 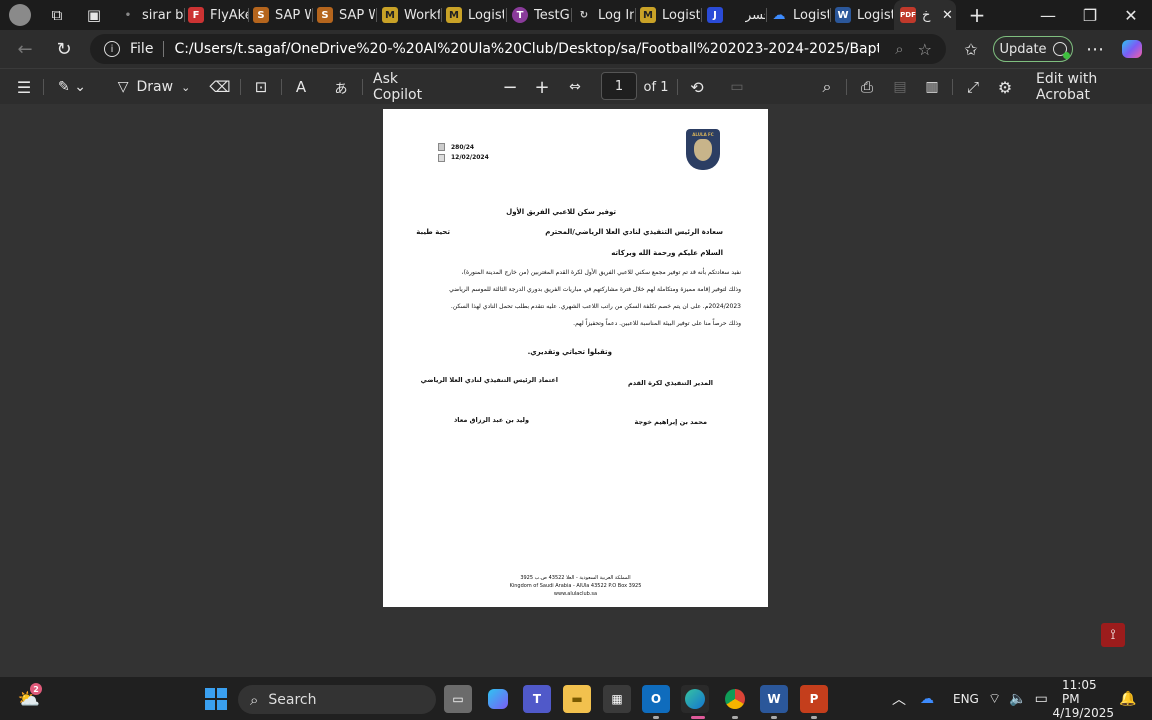 I want to click on store-button: ▦, so click(x=617, y=699).